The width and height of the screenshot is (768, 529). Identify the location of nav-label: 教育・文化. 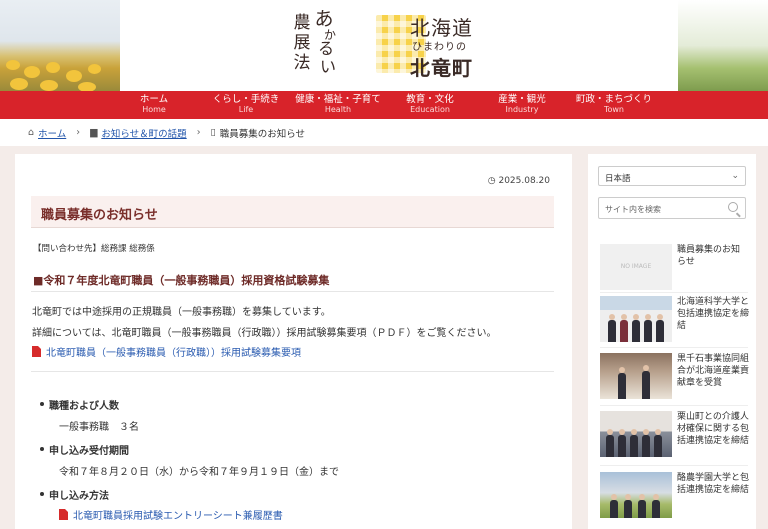
(430, 99).